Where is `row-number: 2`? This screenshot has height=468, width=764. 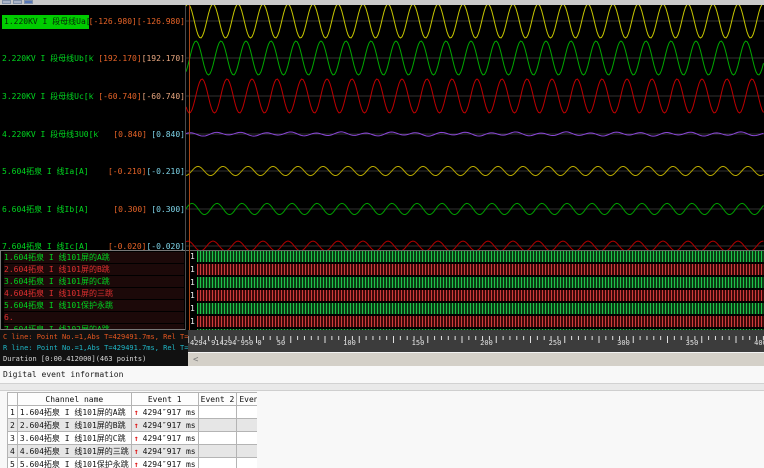 row-number: 2 is located at coordinates (12, 425).